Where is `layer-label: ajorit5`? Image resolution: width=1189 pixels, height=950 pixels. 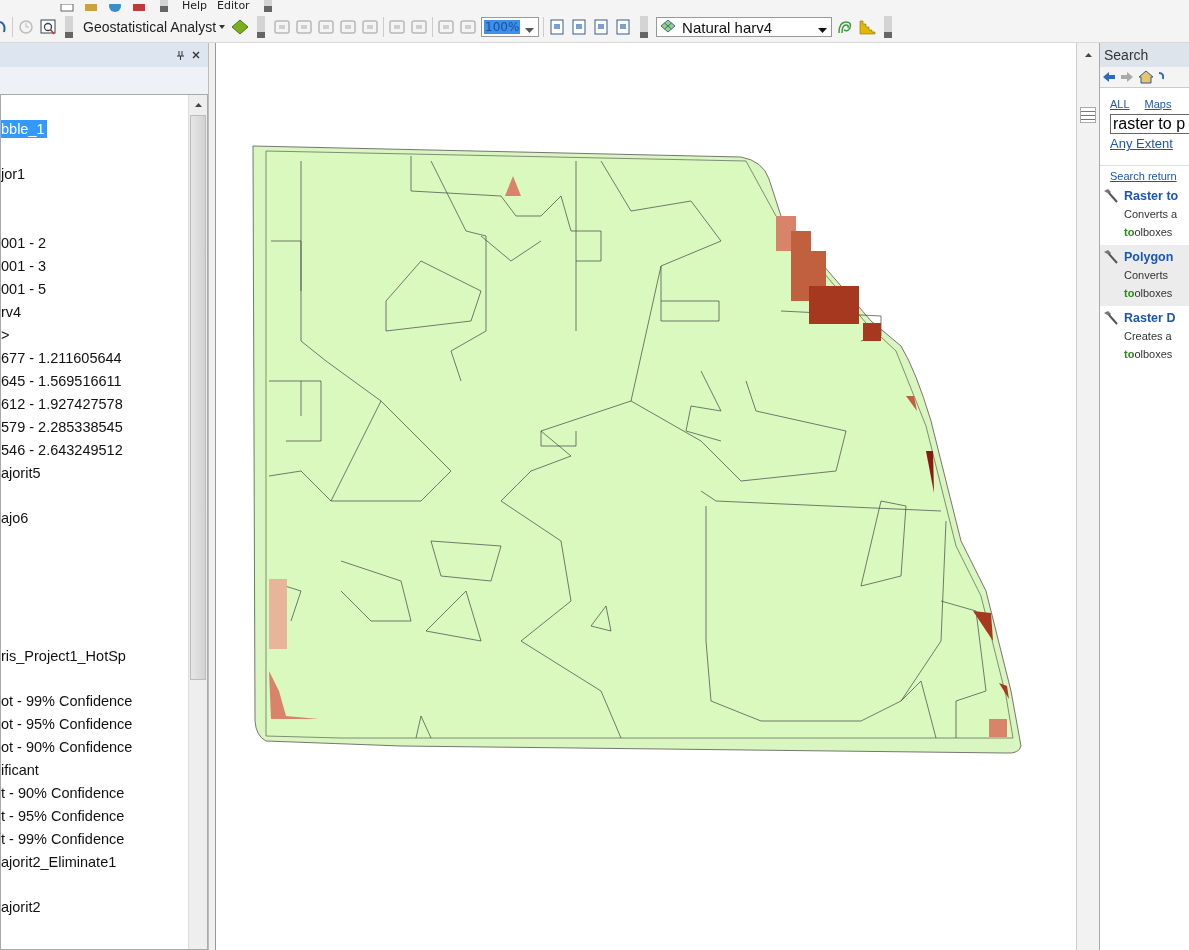
layer-label: ajorit5 is located at coordinates (22, 472).